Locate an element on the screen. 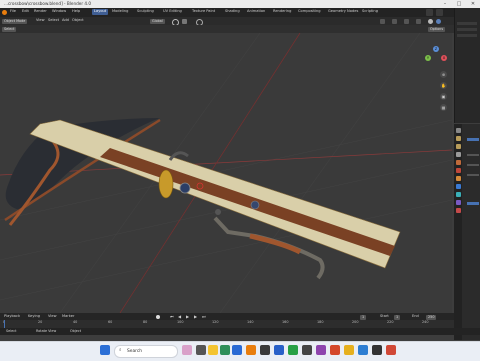  record-icon is located at coordinates (158, 317).